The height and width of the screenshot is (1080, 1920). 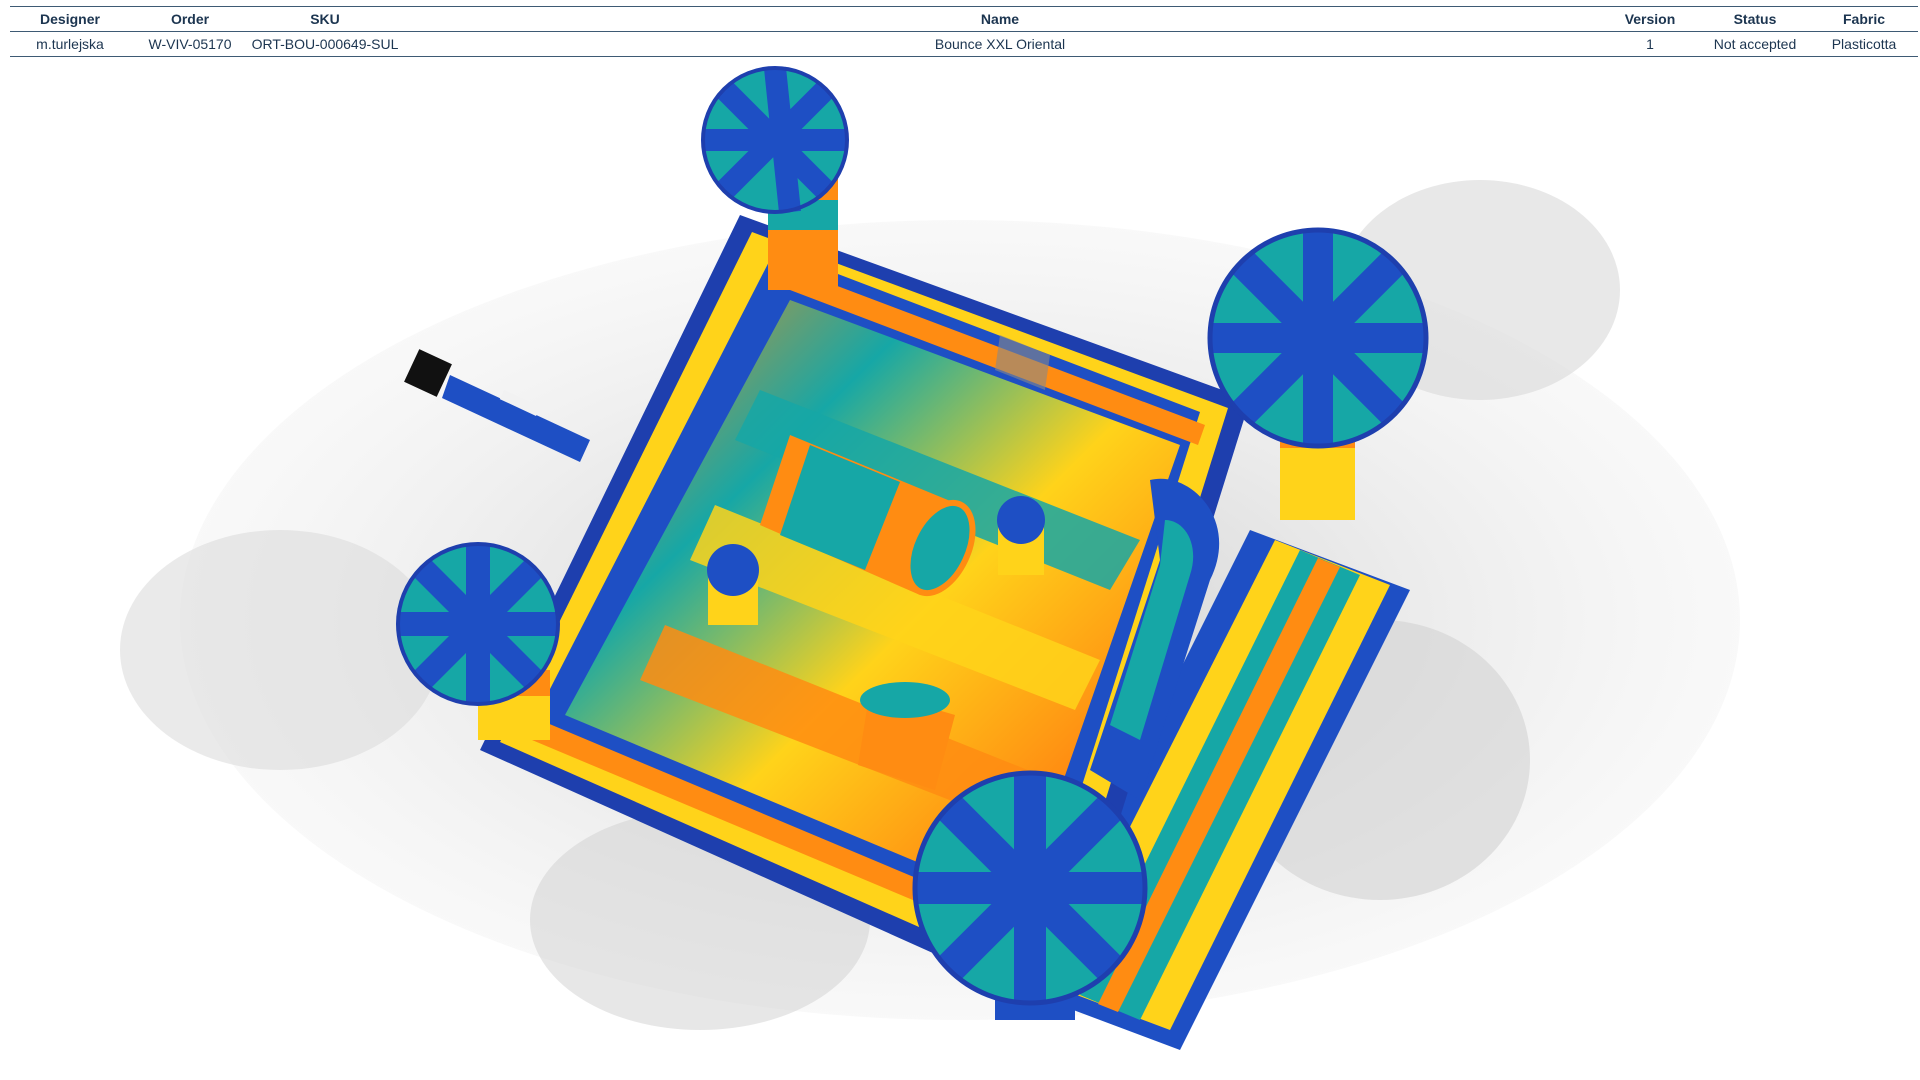 I want to click on cell-version: 1, so click(x=1650, y=44).